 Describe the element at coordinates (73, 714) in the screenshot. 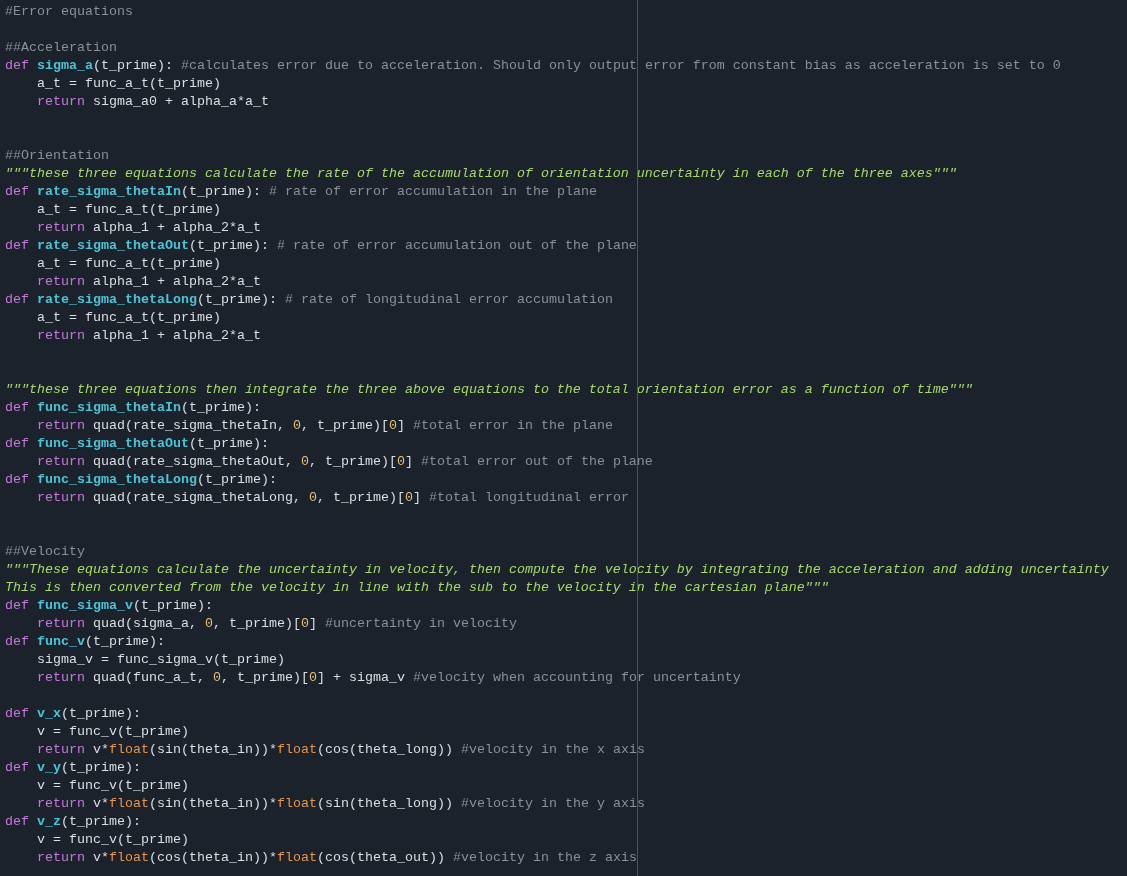

I see `code-line: def v_x(t_prime):` at that location.